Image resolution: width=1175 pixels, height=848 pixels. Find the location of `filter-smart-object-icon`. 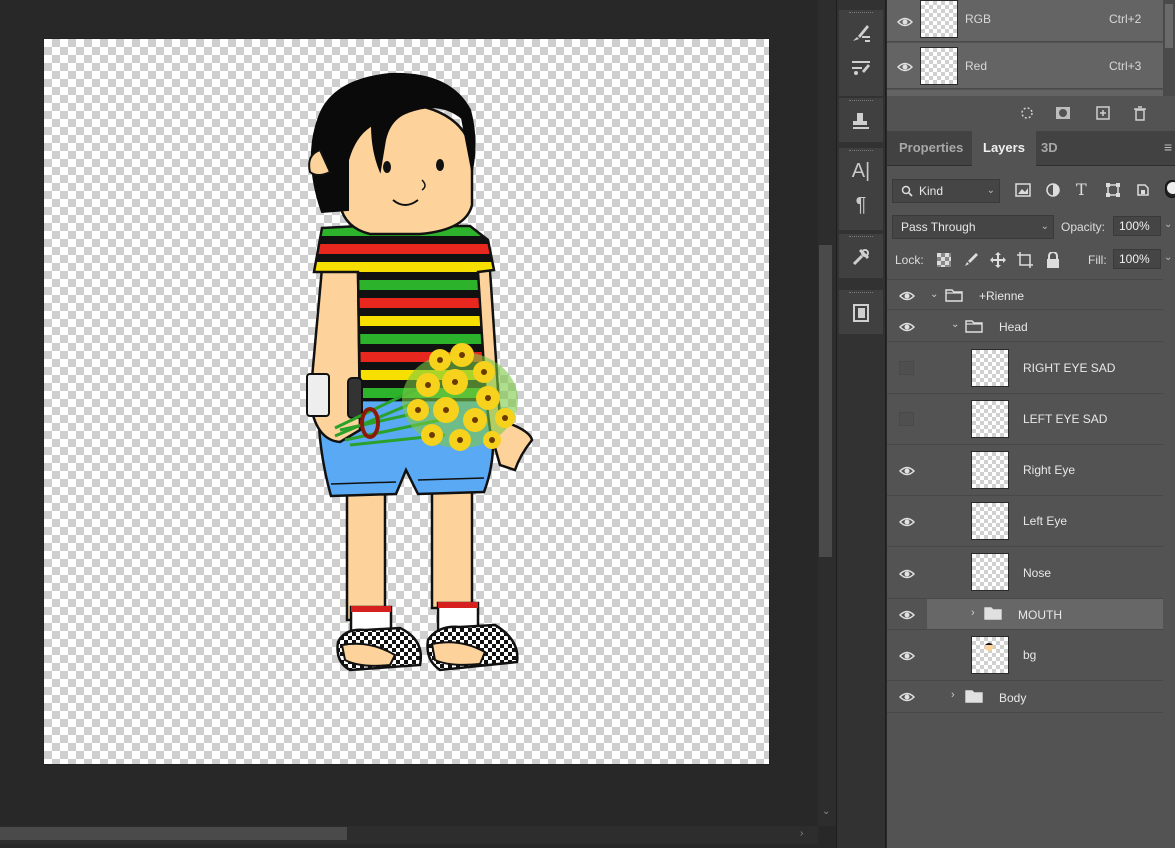

filter-smart-object-icon is located at coordinates (1143, 190).